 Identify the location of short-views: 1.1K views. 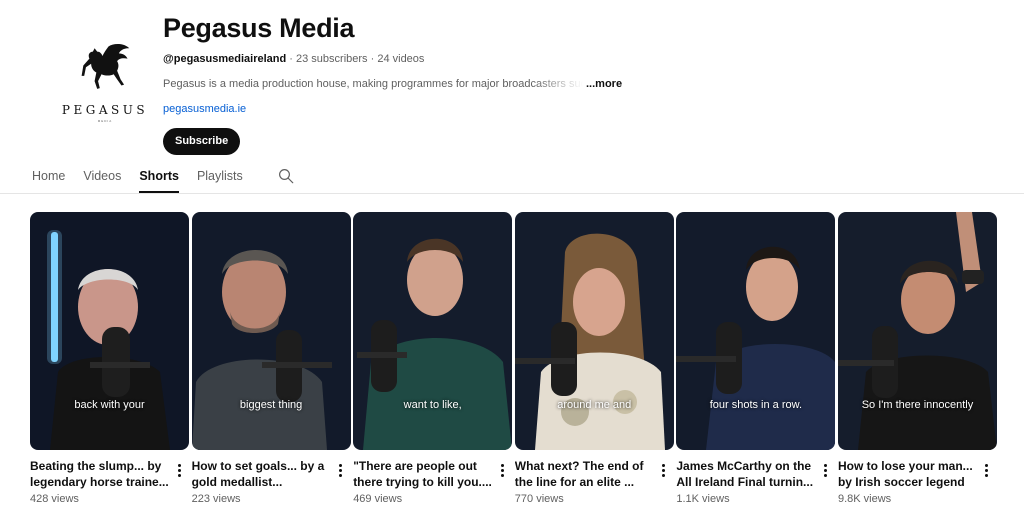
(703, 499).